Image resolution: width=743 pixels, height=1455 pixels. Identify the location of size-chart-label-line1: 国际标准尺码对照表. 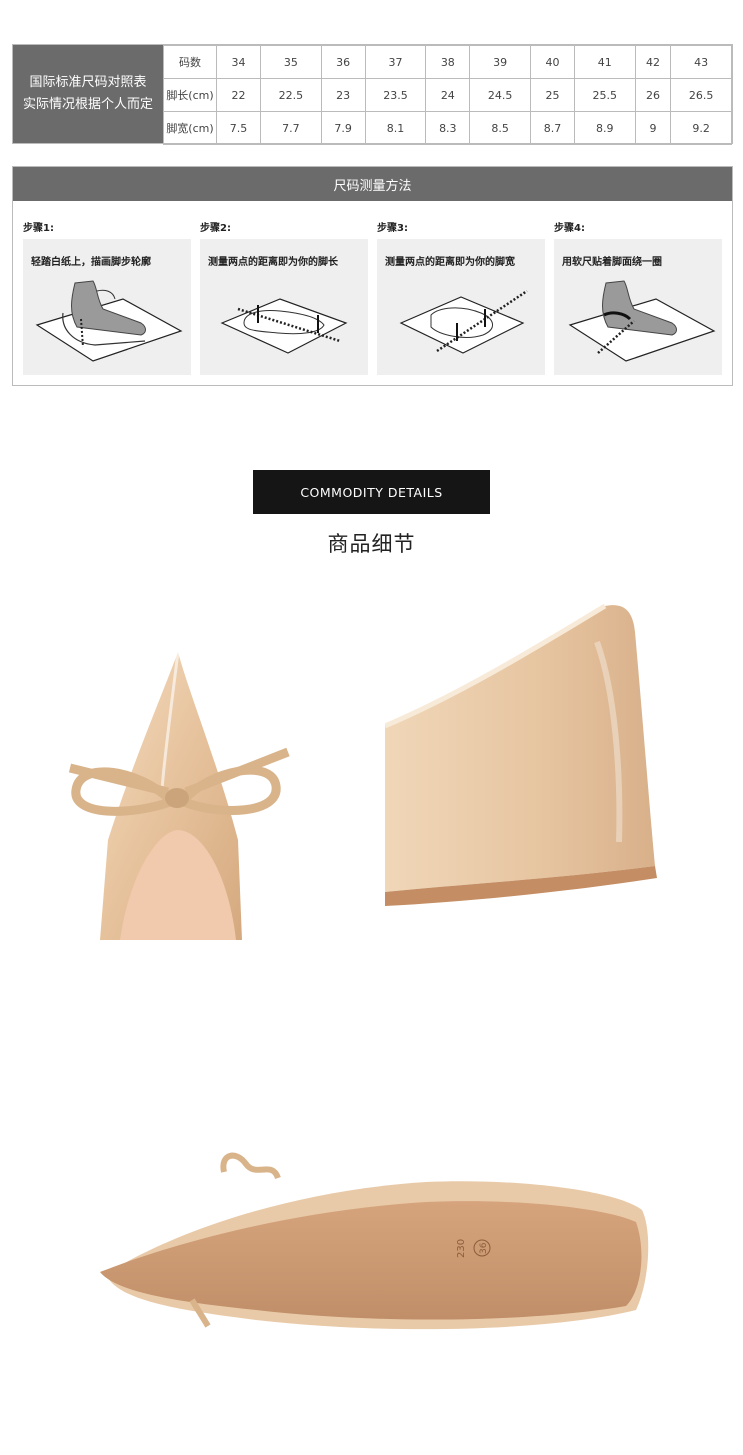
(88, 82).